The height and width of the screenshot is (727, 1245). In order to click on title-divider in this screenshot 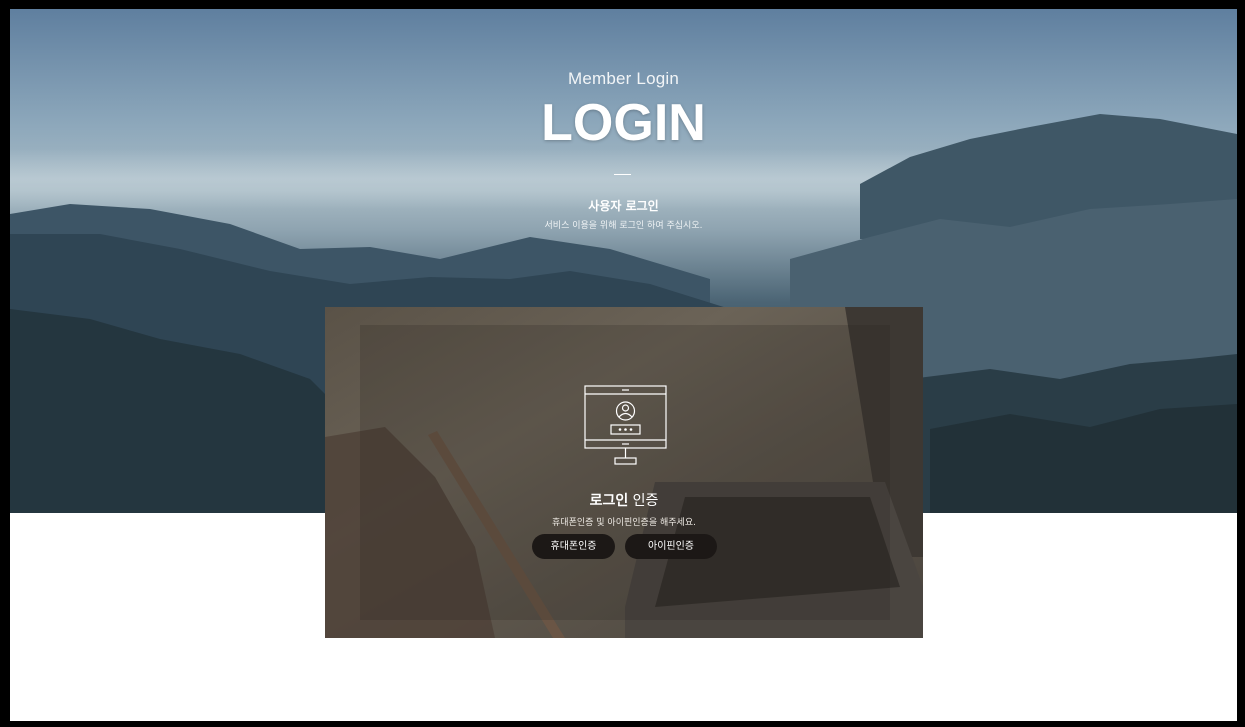, I will do `click(622, 174)`.